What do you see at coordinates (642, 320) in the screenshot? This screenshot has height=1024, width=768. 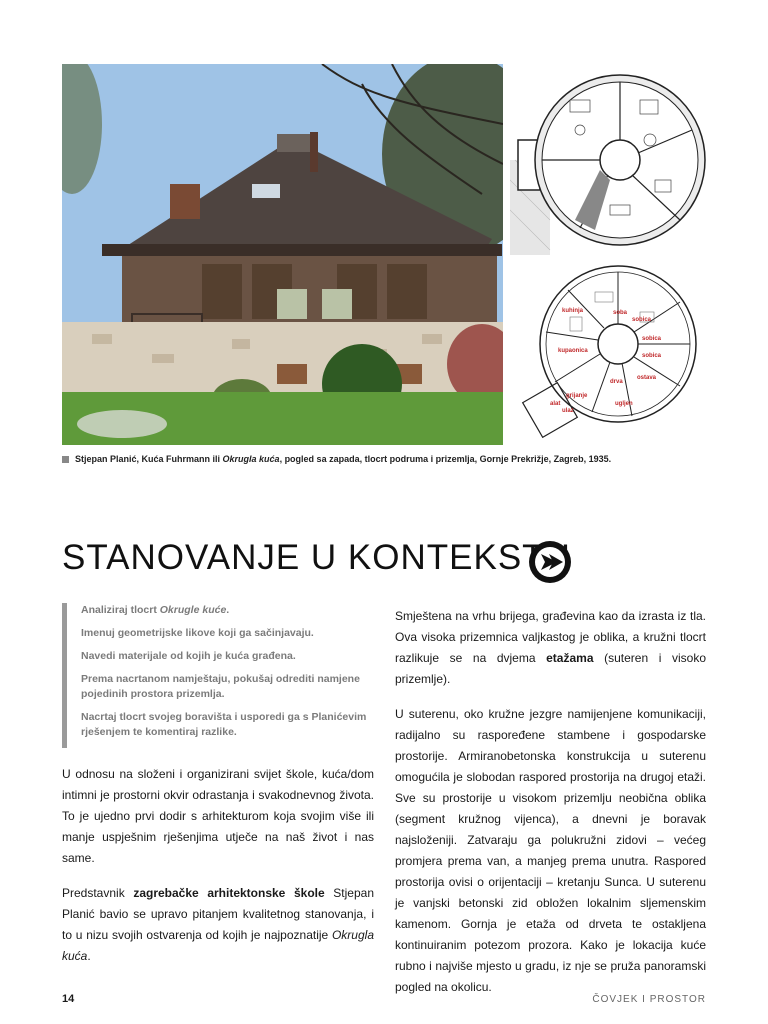 I see `plan-label-sobica-1: sobica` at bounding box center [642, 320].